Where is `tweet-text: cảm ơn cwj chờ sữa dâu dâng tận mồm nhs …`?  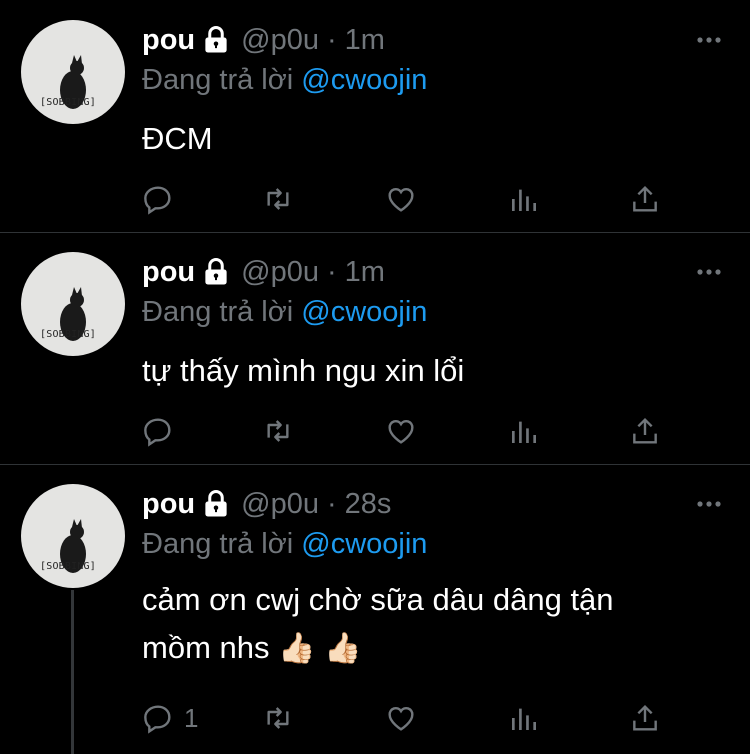
tweet-text: cảm ơn cwj chờ sữa dâu dâng tận mồm nhs … is located at coordinates (378, 624).